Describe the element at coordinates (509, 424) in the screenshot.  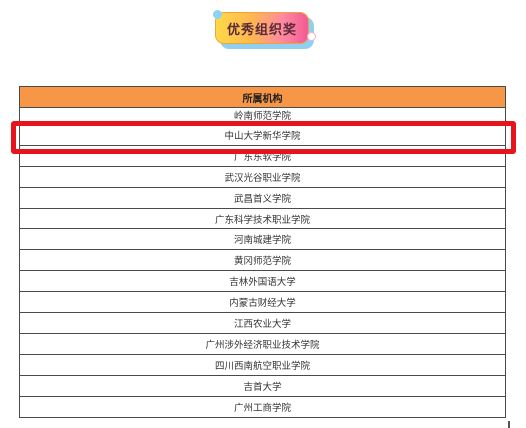
I see `corner-mark` at that location.